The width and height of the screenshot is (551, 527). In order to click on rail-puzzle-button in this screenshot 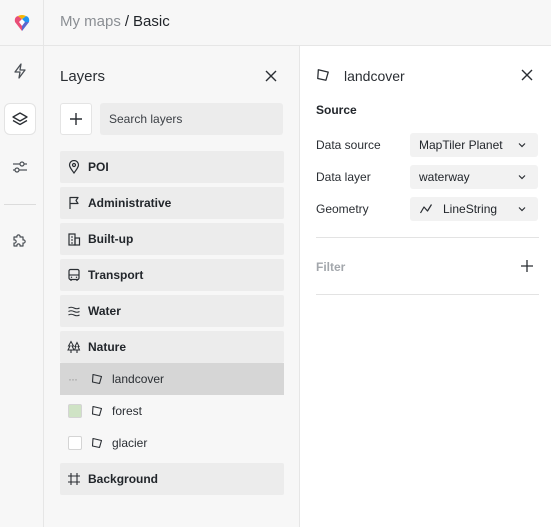, I will do `click(20, 240)`.